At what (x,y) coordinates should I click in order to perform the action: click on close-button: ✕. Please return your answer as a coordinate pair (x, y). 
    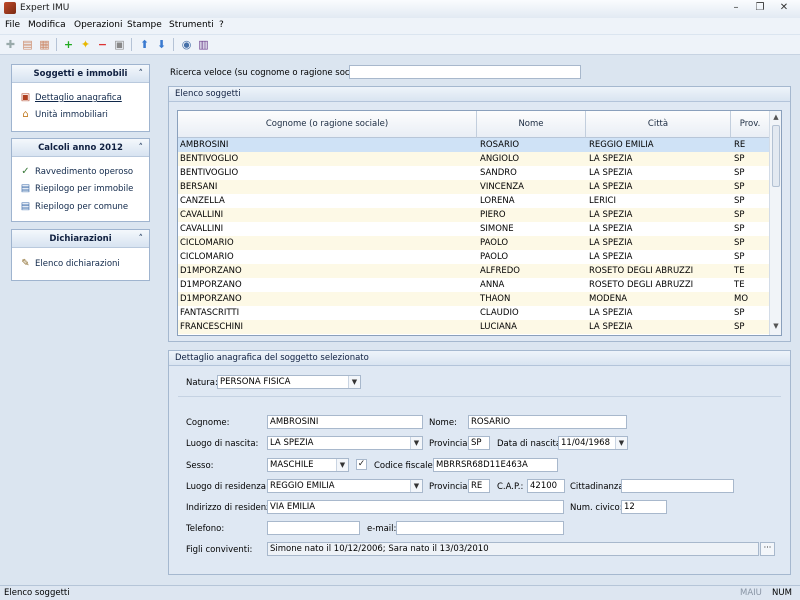
    Looking at the image, I should click on (784, 8).